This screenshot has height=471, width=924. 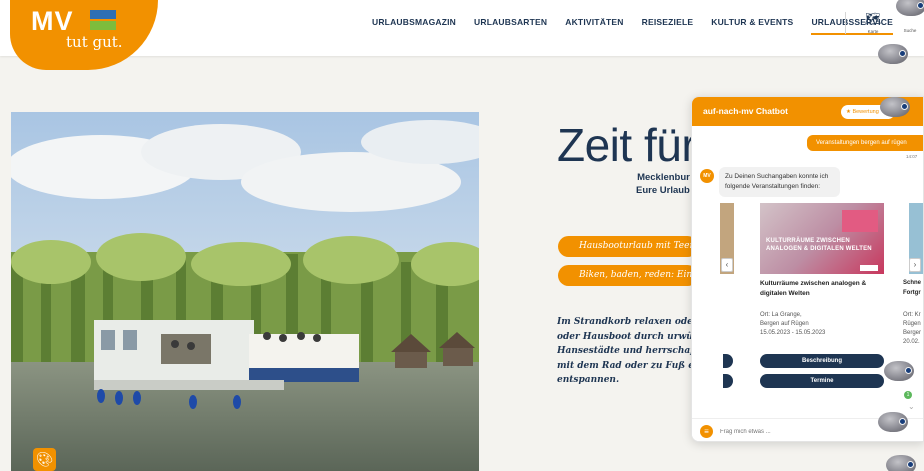 I want to click on event-image-text-1: KULTURRÄUME ZWISCHEN, so click(x=808, y=241).